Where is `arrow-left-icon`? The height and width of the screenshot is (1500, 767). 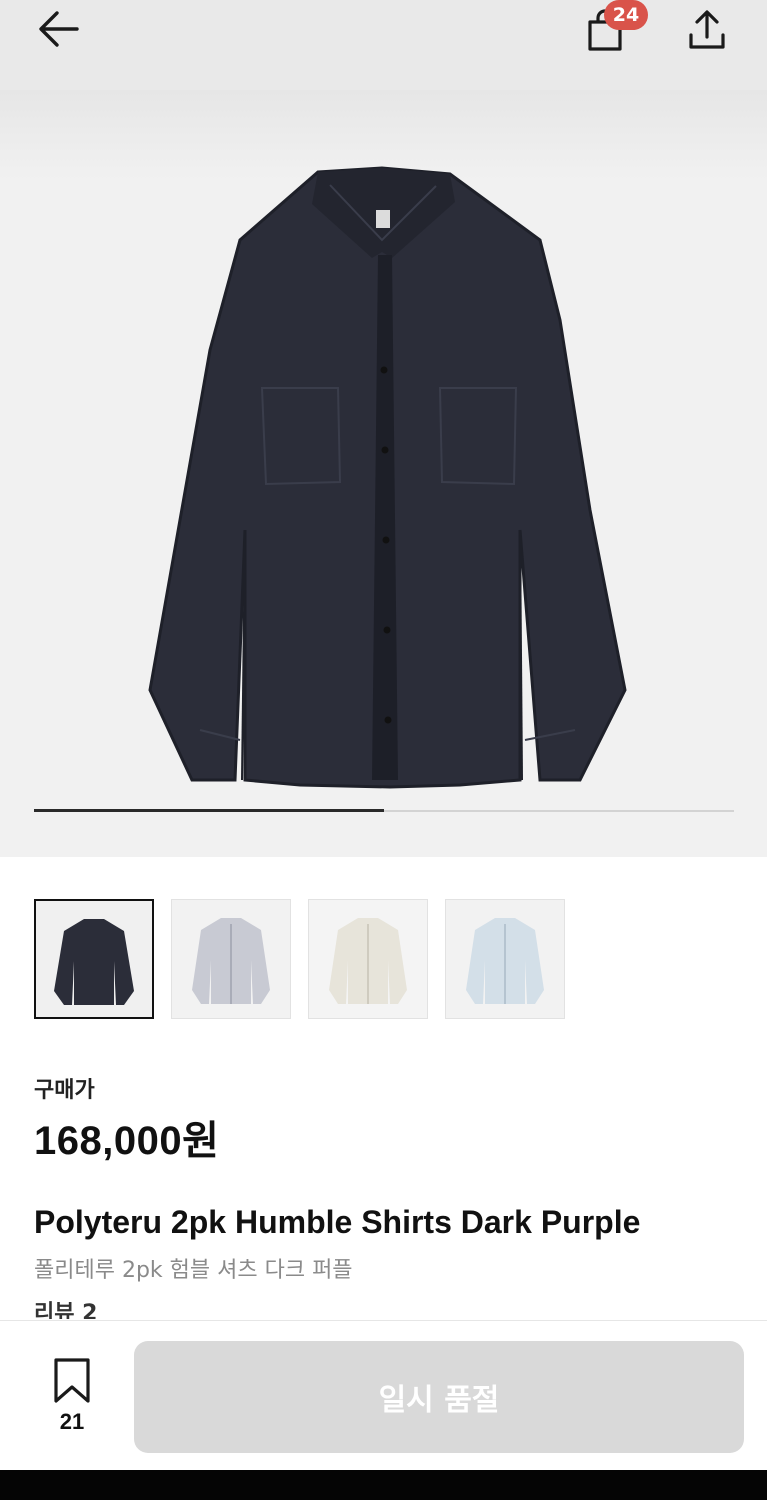 arrow-left-icon is located at coordinates (59, 29).